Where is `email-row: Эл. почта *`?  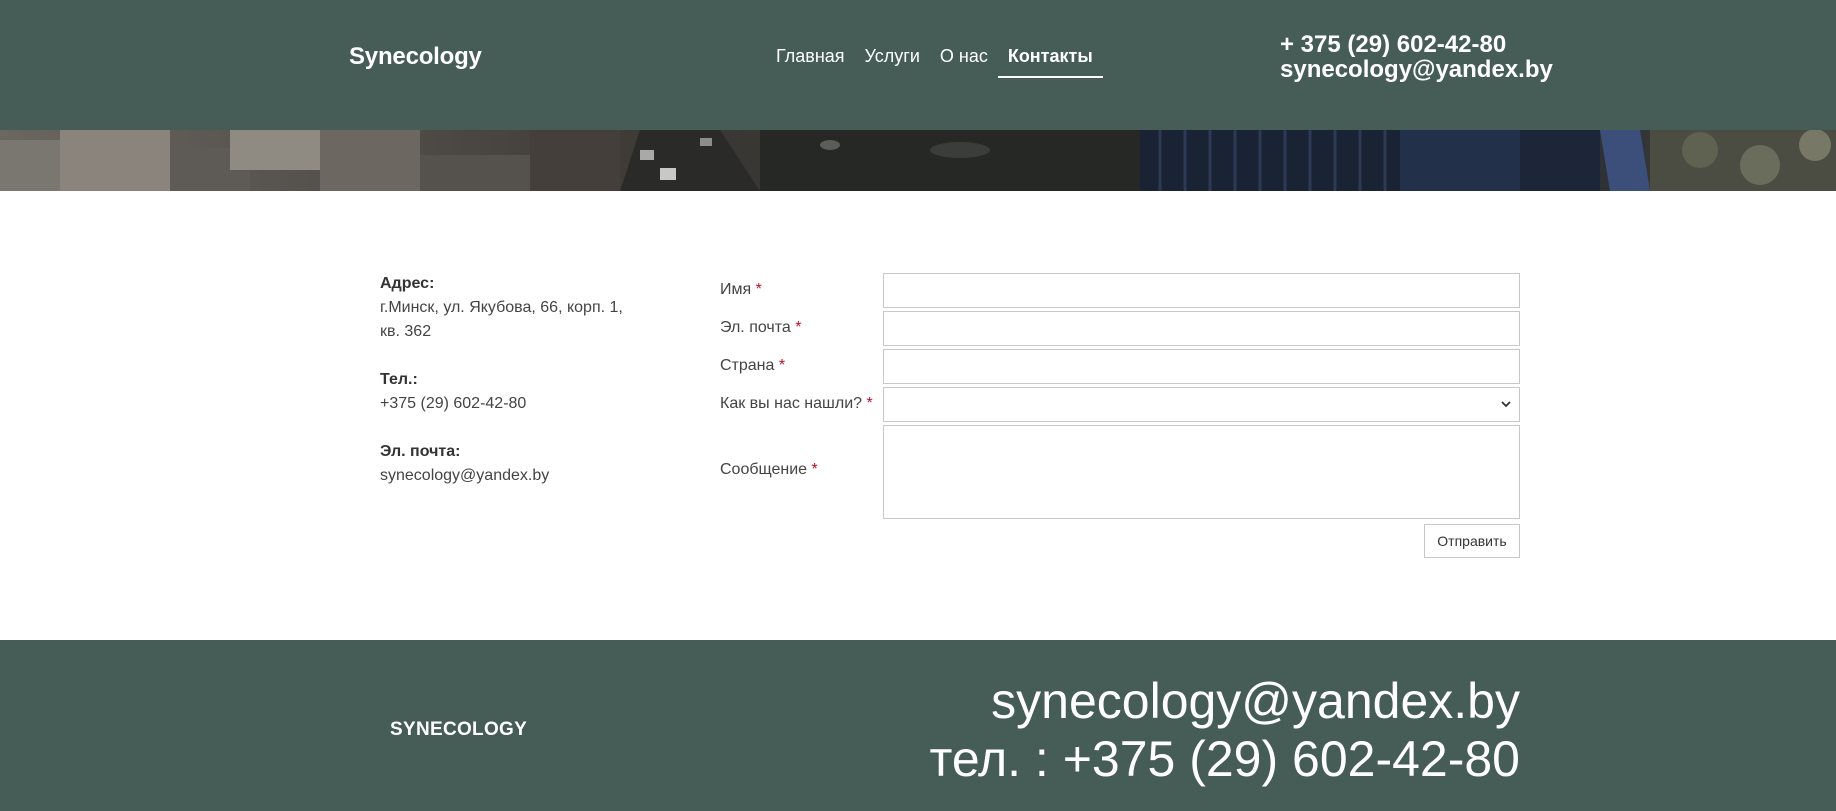 email-row: Эл. почта * is located at coordinates (1120, 328).